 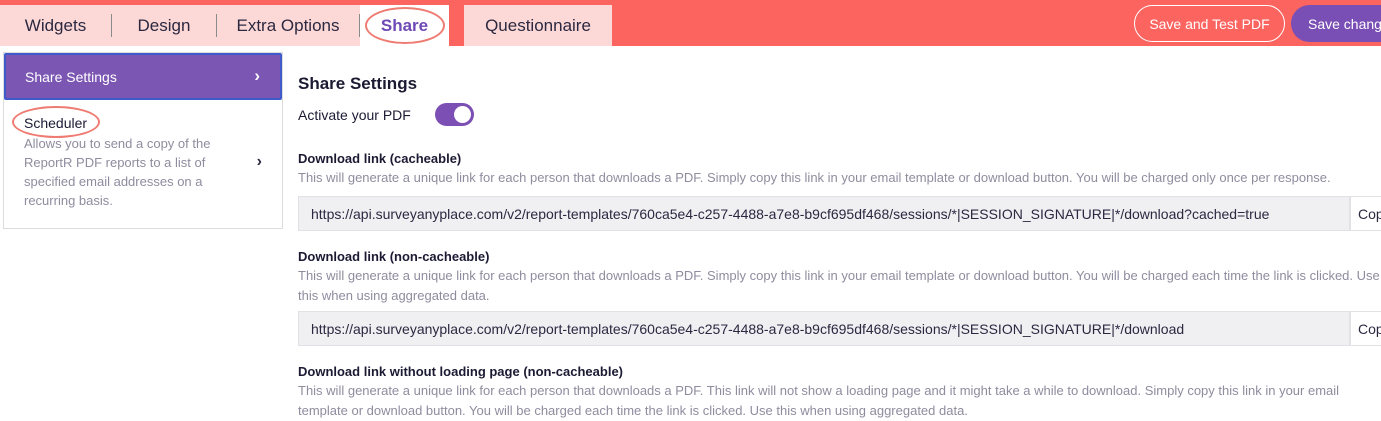 I want to click on cacheable-link-label: Download link (cacheable), so click(x=380, y=158).